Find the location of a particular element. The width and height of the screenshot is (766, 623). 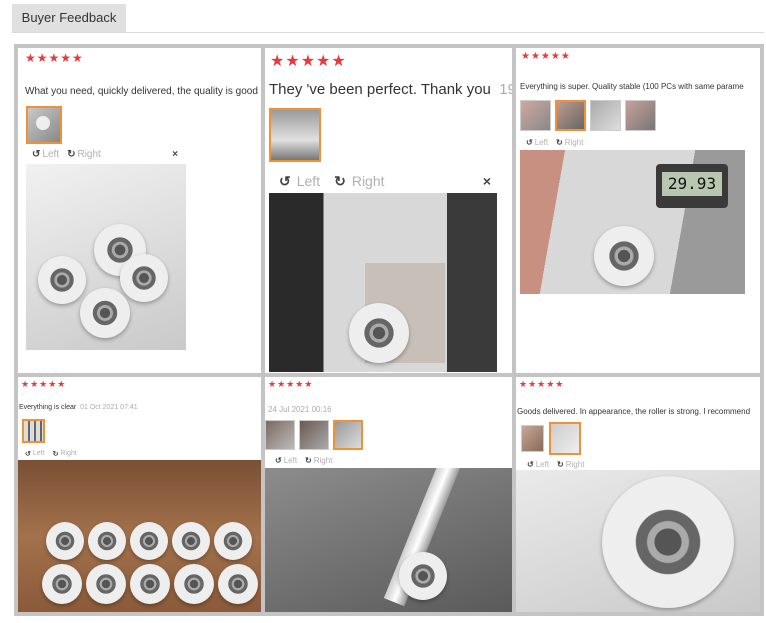

review-text: 24 Jul 2021 00:16 is located at coordinates (300, 409).